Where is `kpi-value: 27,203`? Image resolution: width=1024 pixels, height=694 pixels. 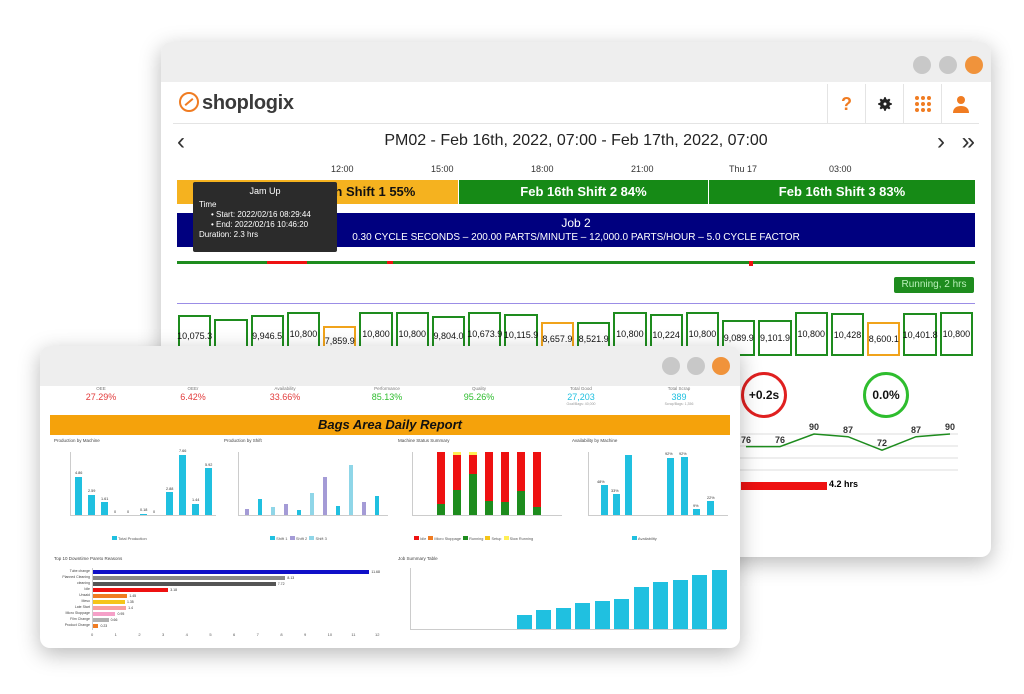 kpi-value: 27,203 is located at coordinates (581, 397).